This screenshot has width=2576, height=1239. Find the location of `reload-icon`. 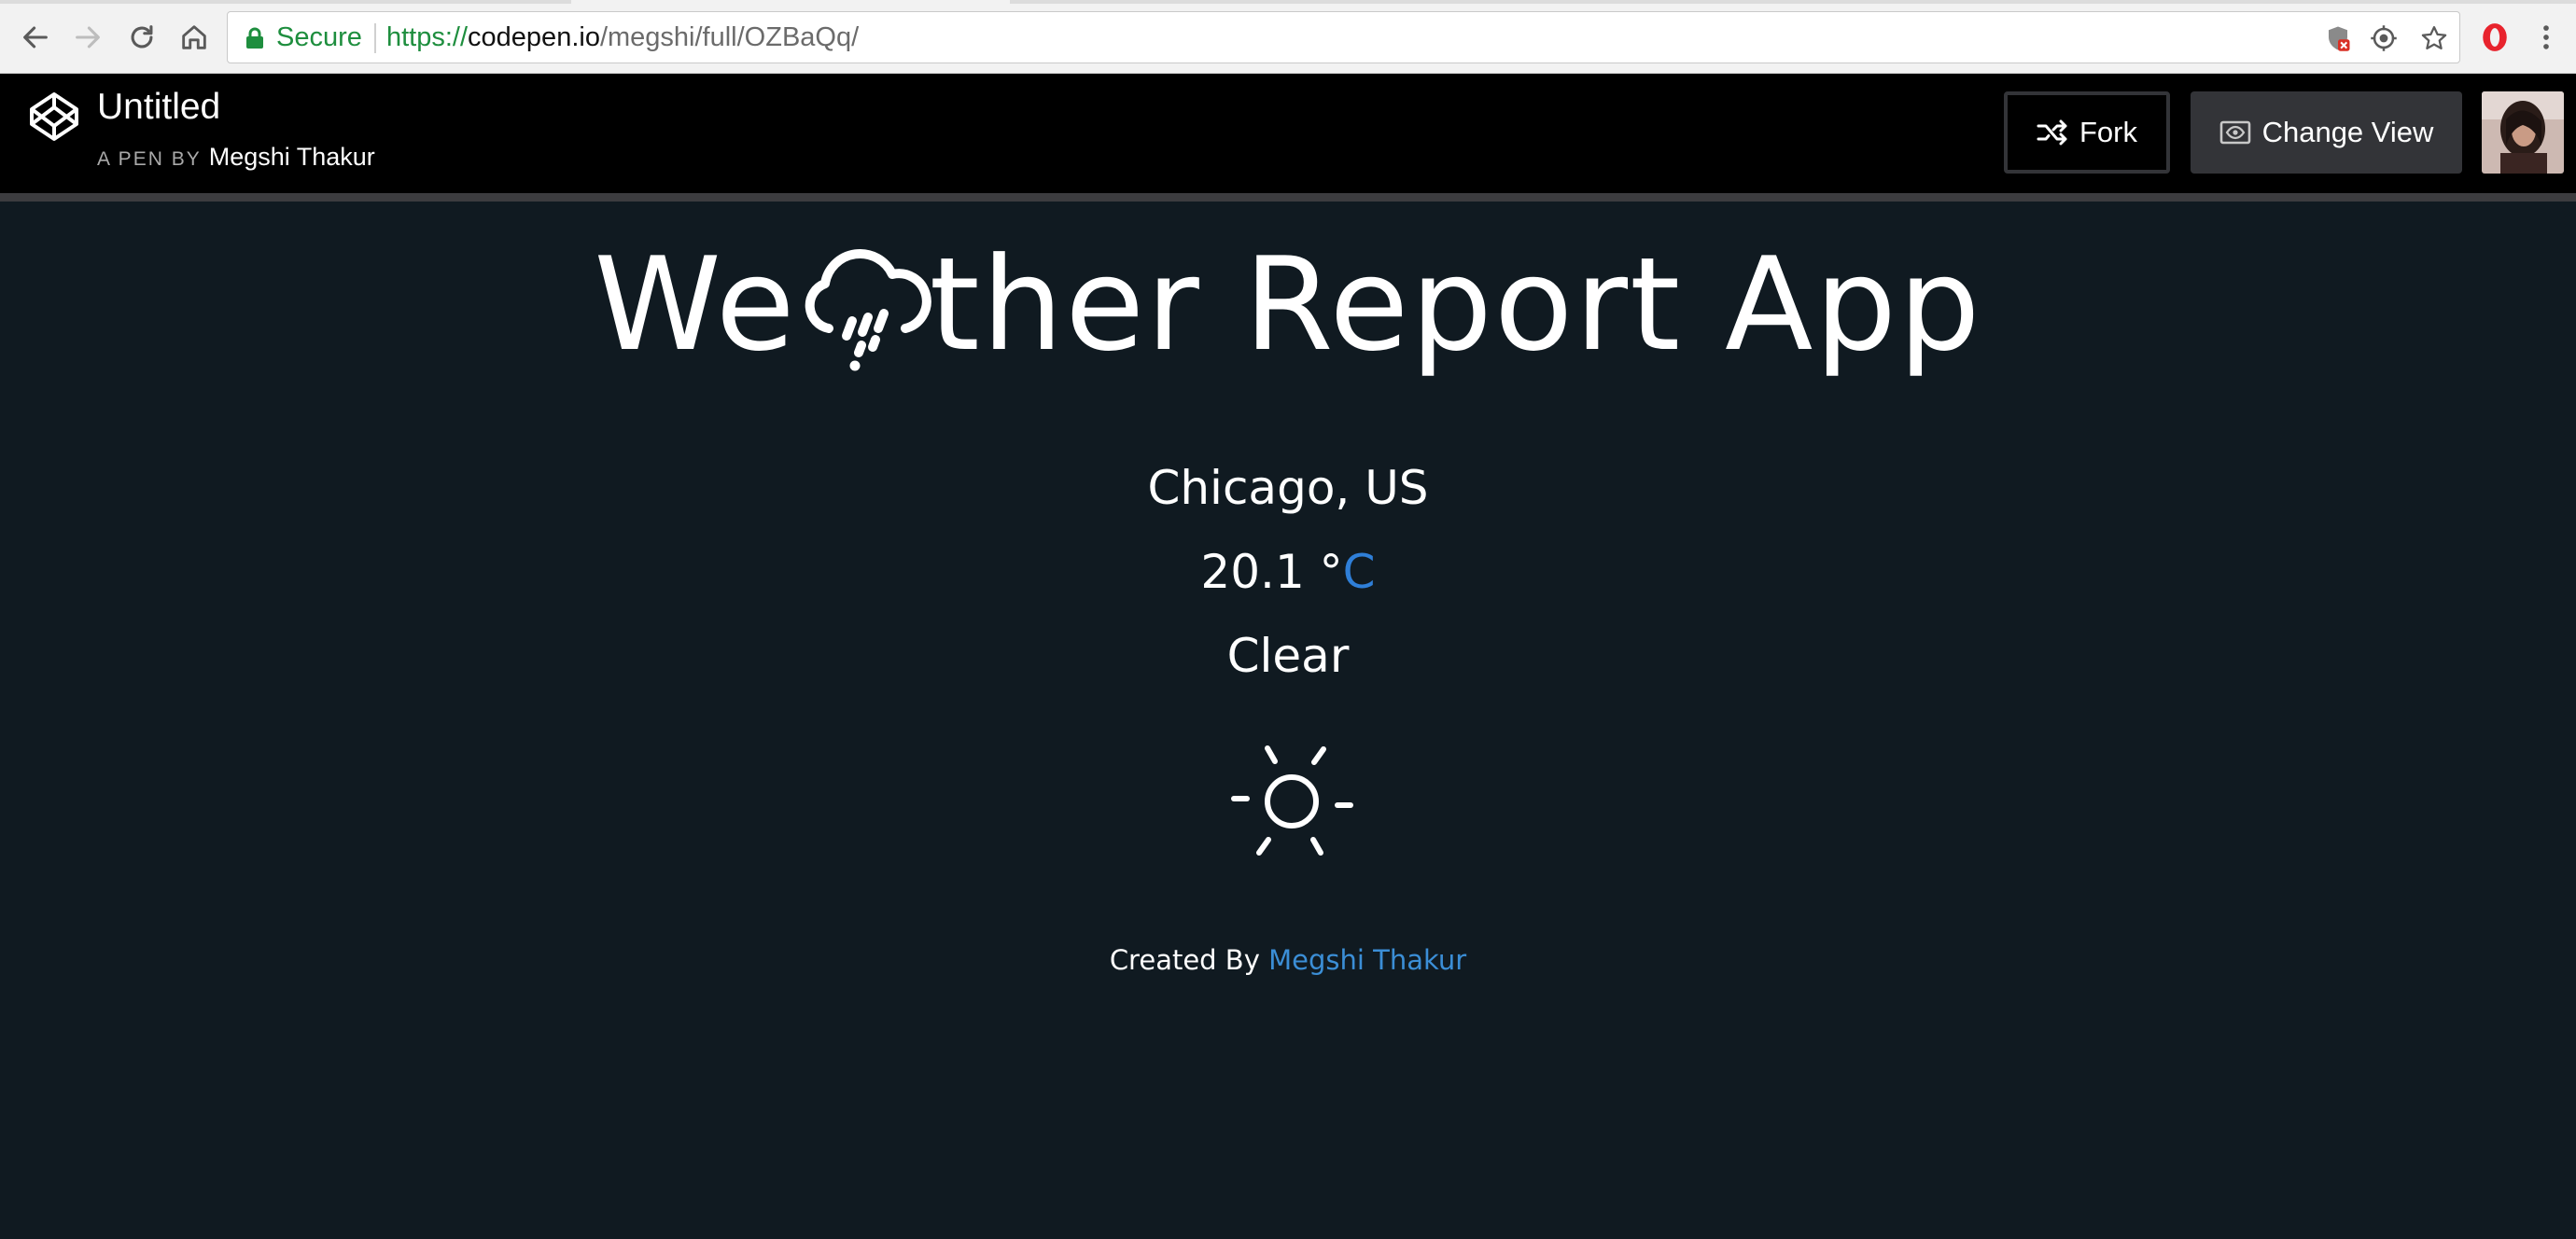

reload-icon is located at coordinates (141, 38).